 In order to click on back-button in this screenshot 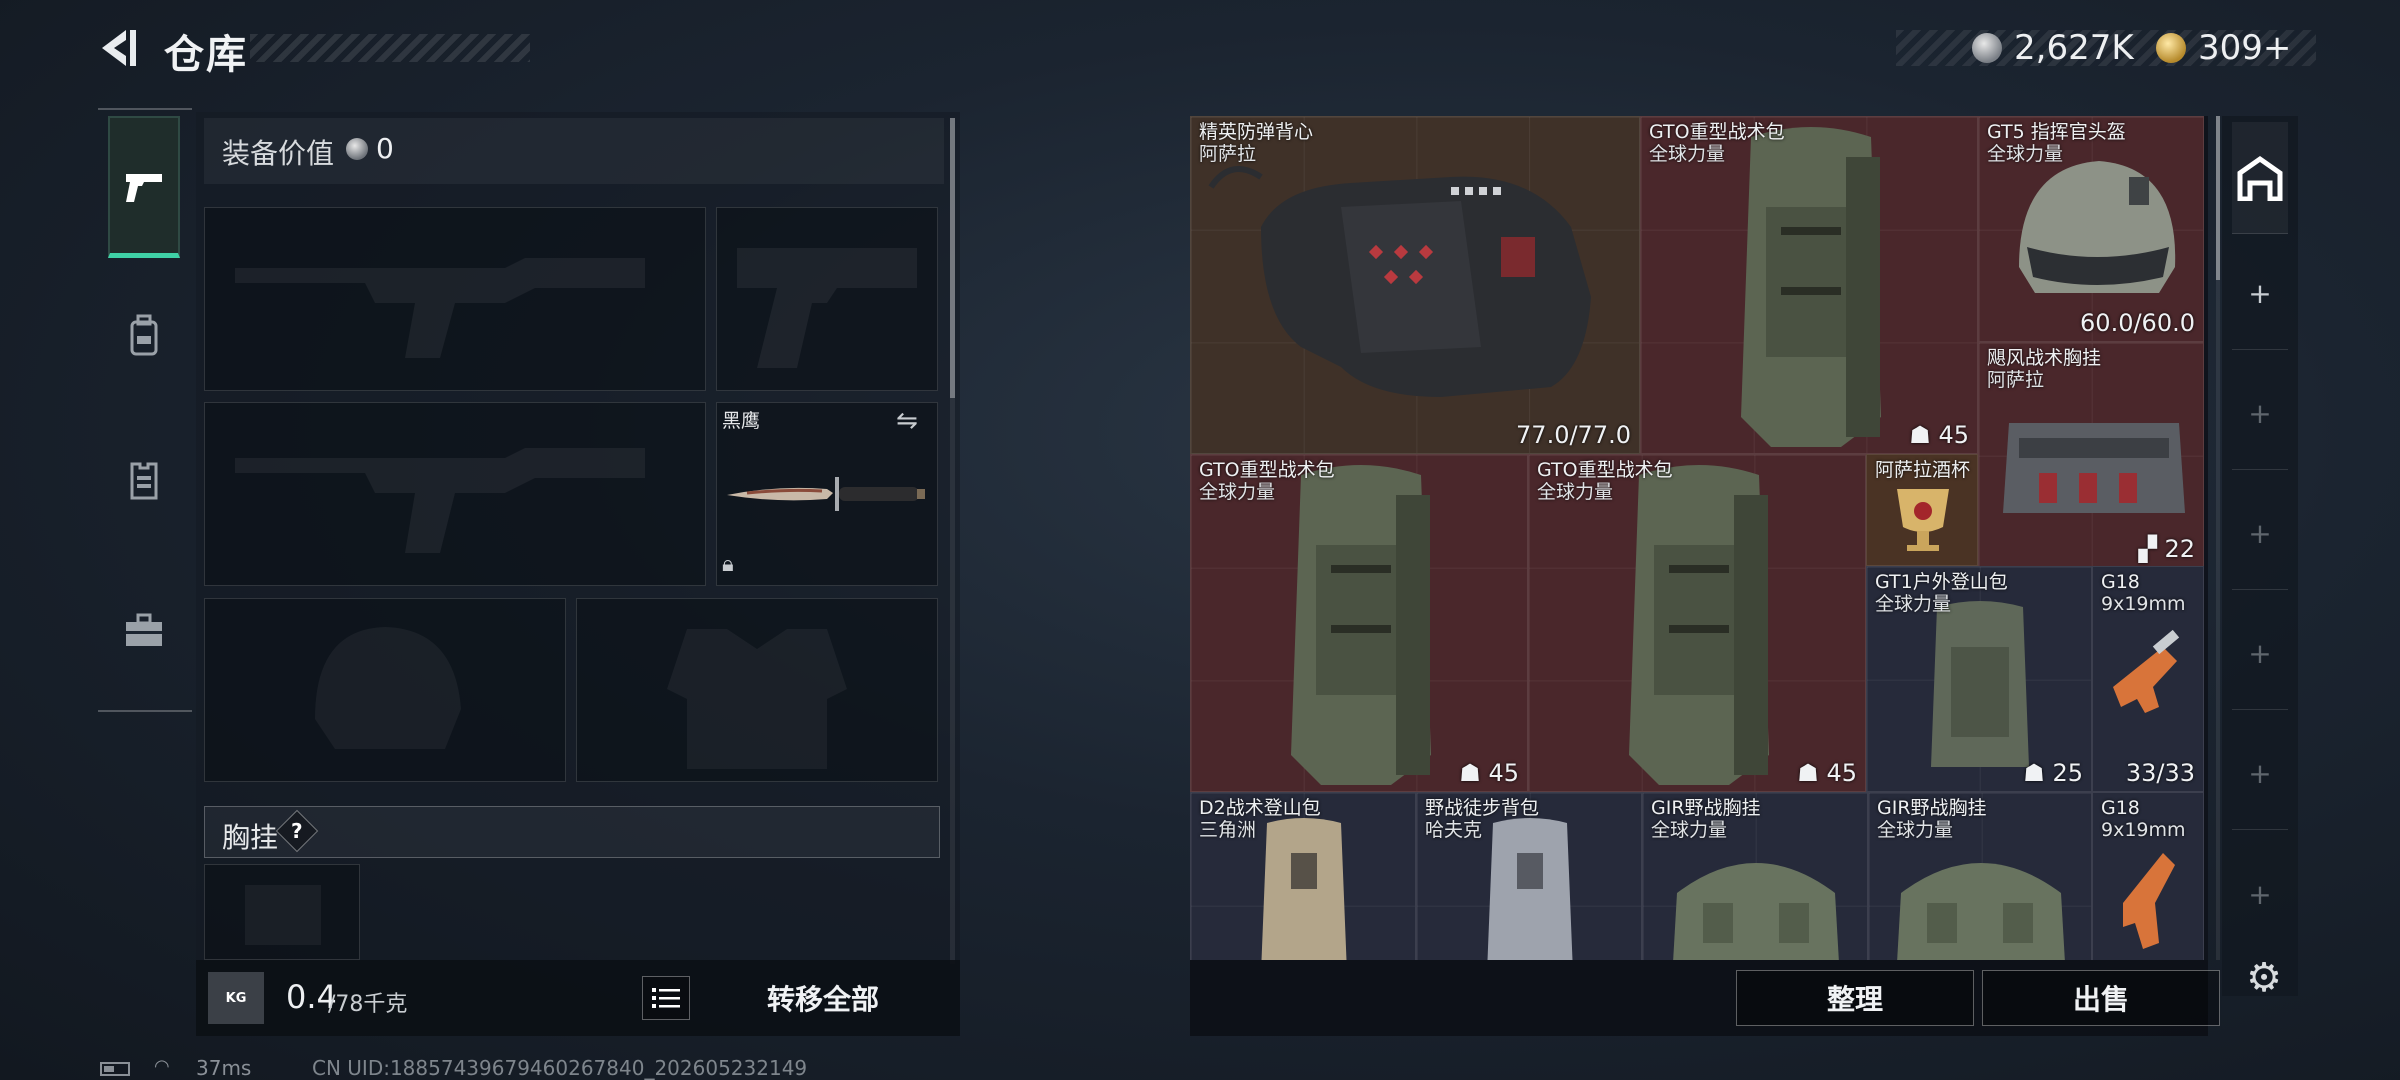, I will do `click(118, 48)`.